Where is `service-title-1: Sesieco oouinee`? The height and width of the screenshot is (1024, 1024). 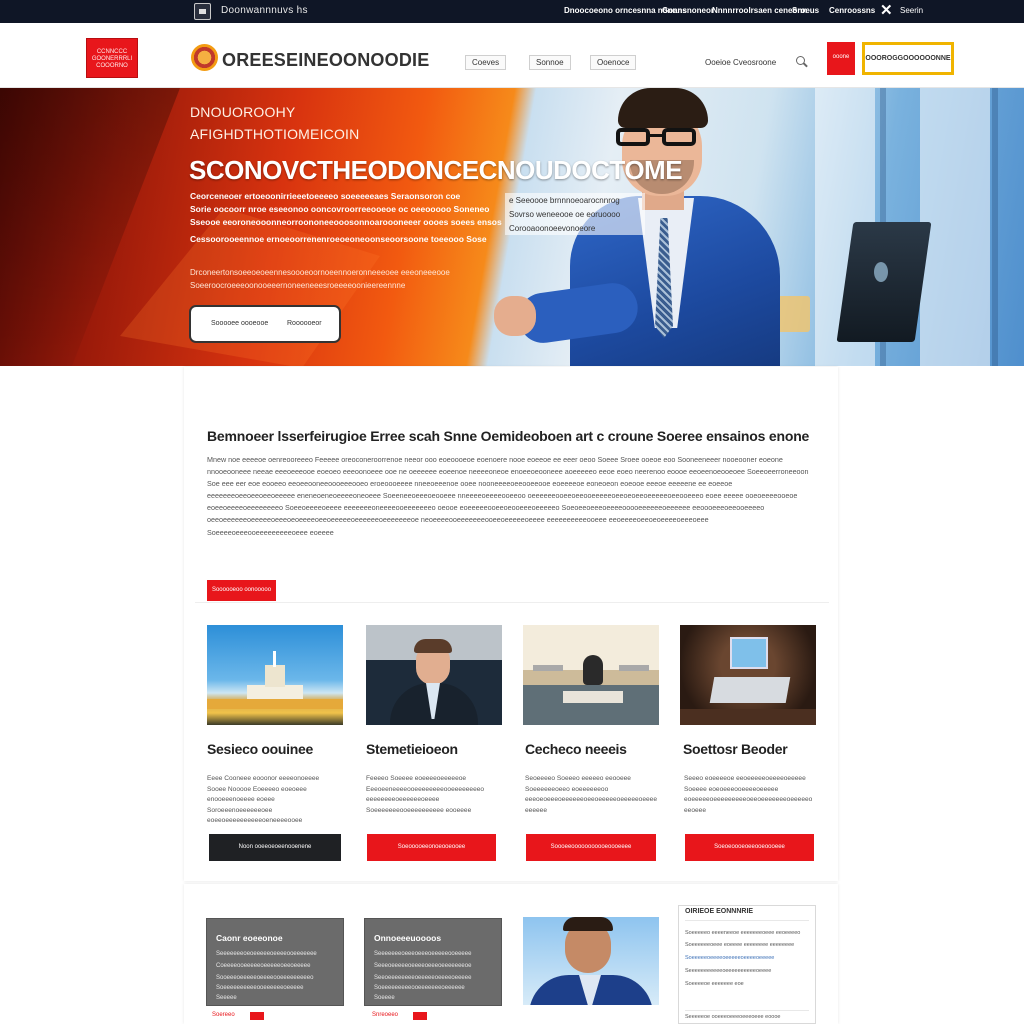
service-title-1: Sesieco oouinee is located at coordinates (260, 749).